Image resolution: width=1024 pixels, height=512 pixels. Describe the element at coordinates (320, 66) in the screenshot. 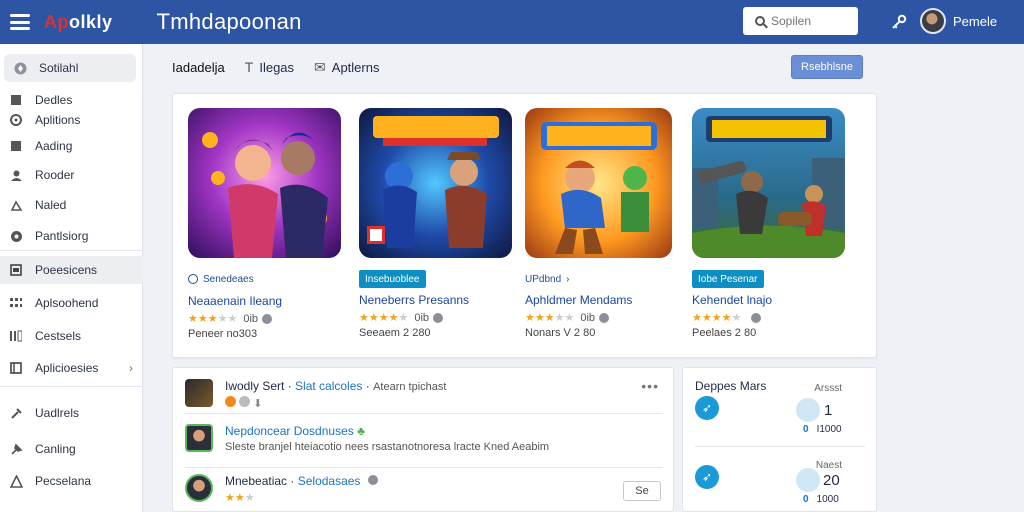

I see `mail-icon: ✉` at that location.